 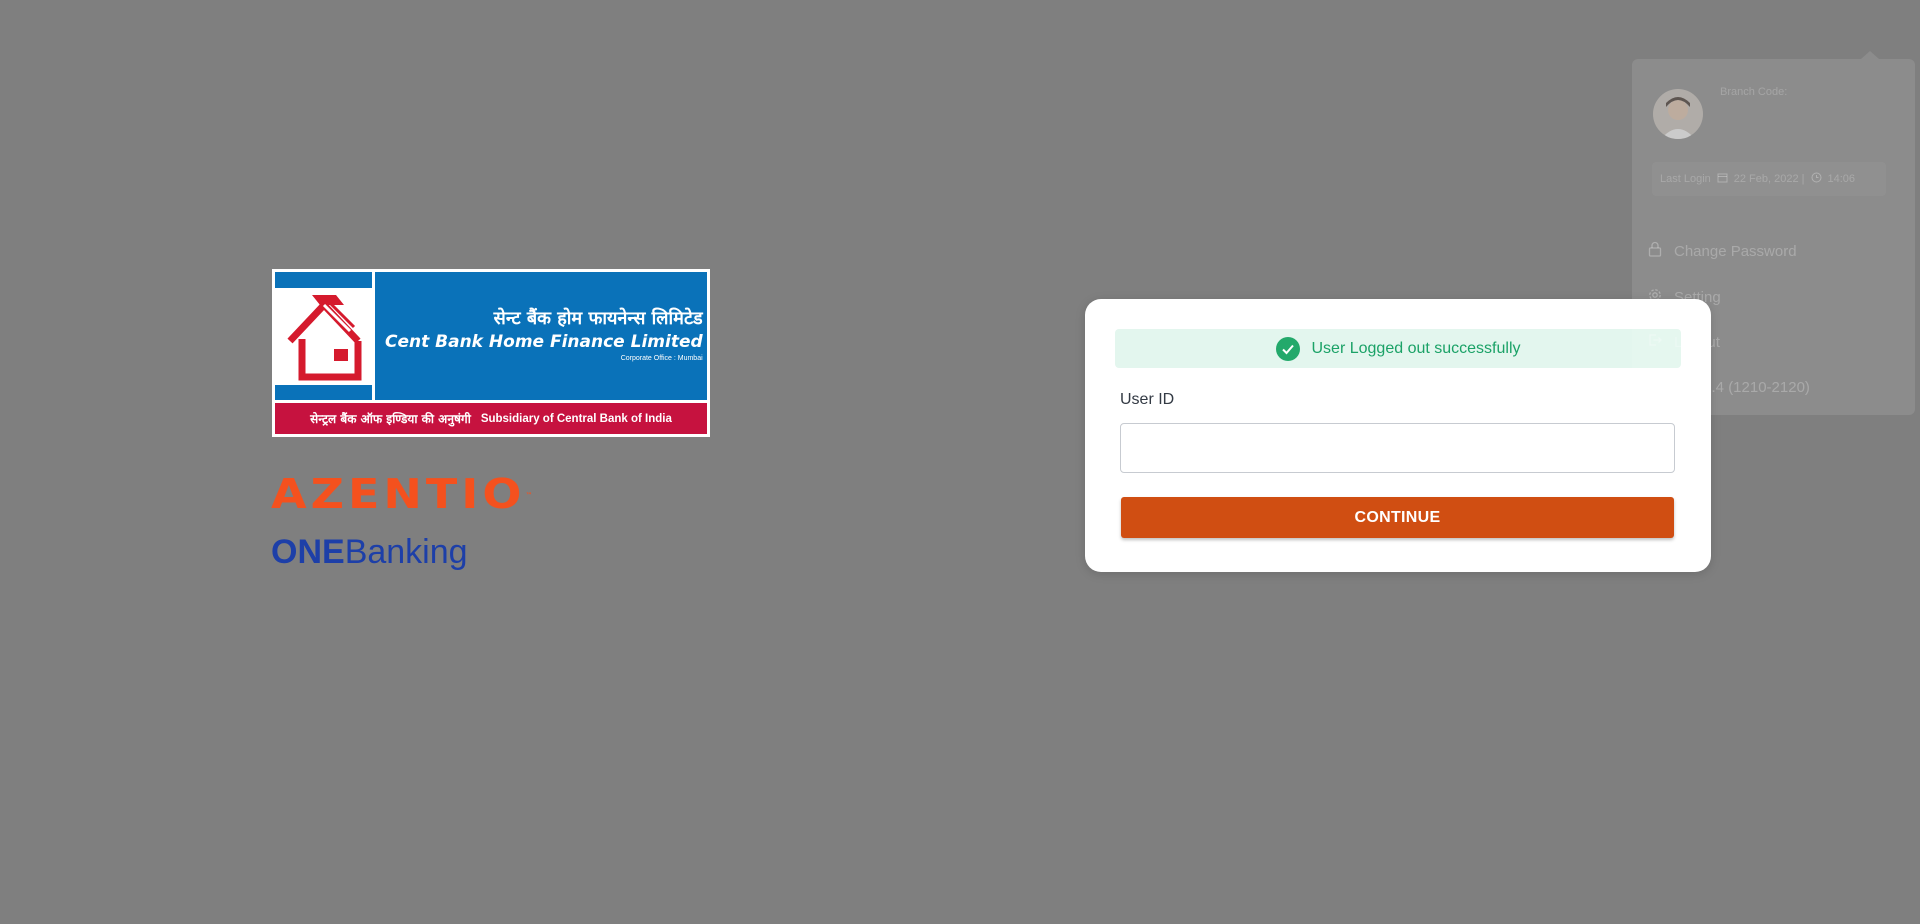 I want to click on menu-item-setting: Setting, so click(x=1684, y=297).